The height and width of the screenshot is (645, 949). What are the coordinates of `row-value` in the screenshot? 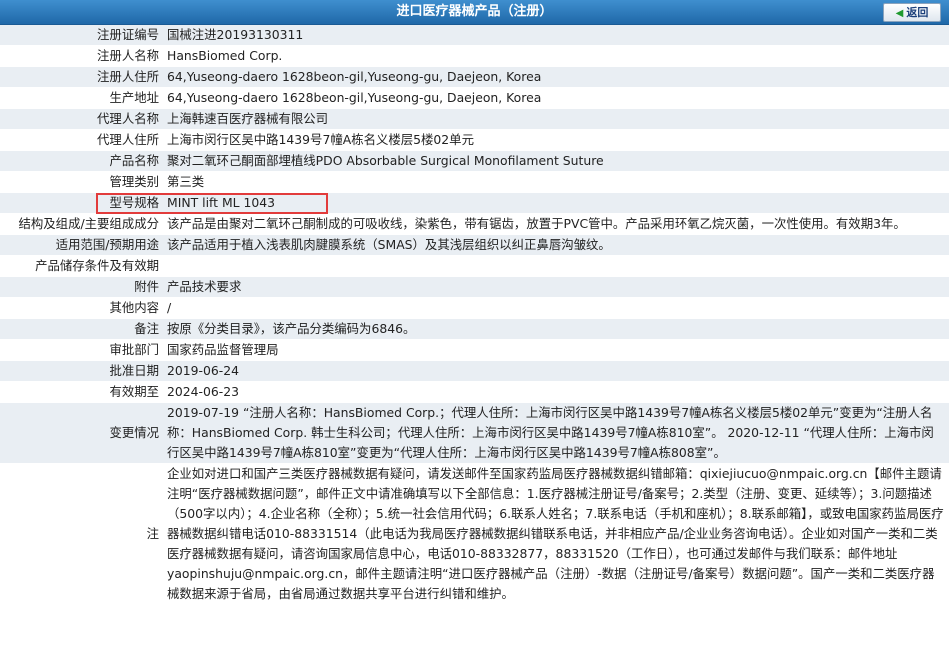 It's located at (556, 266).